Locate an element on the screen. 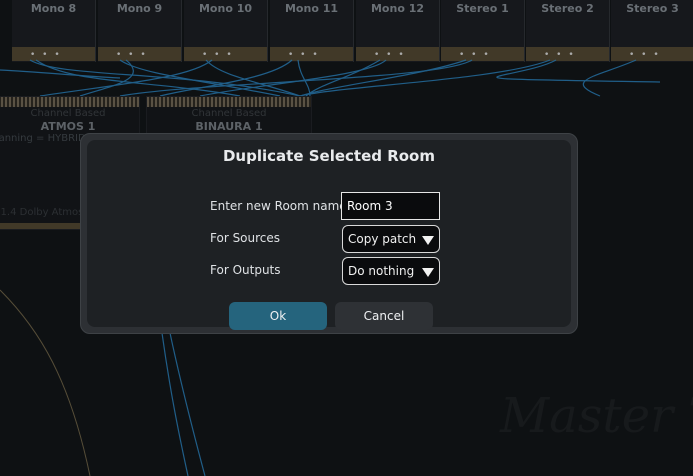 The image size is (693, 476). room-name-label: Enter new Room name is located at coordinates (278, 206).